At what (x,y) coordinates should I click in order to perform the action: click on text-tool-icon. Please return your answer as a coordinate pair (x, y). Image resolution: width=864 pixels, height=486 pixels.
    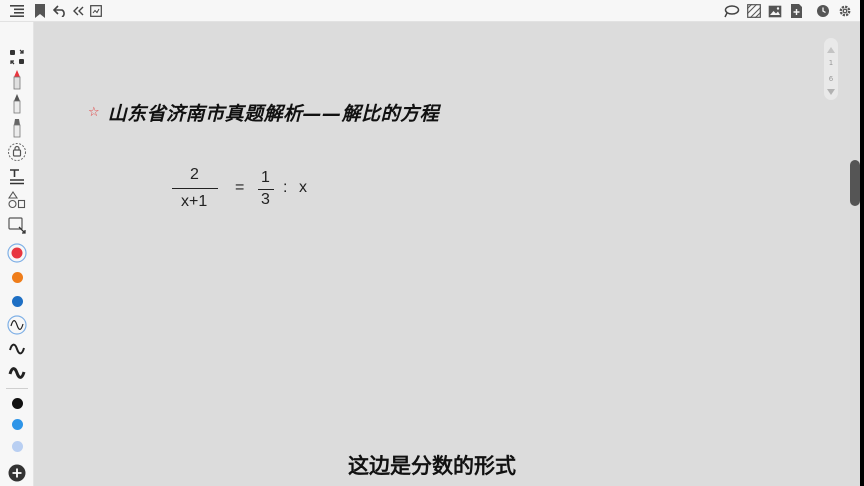
    Looking at the image, I should click on (17, 177).